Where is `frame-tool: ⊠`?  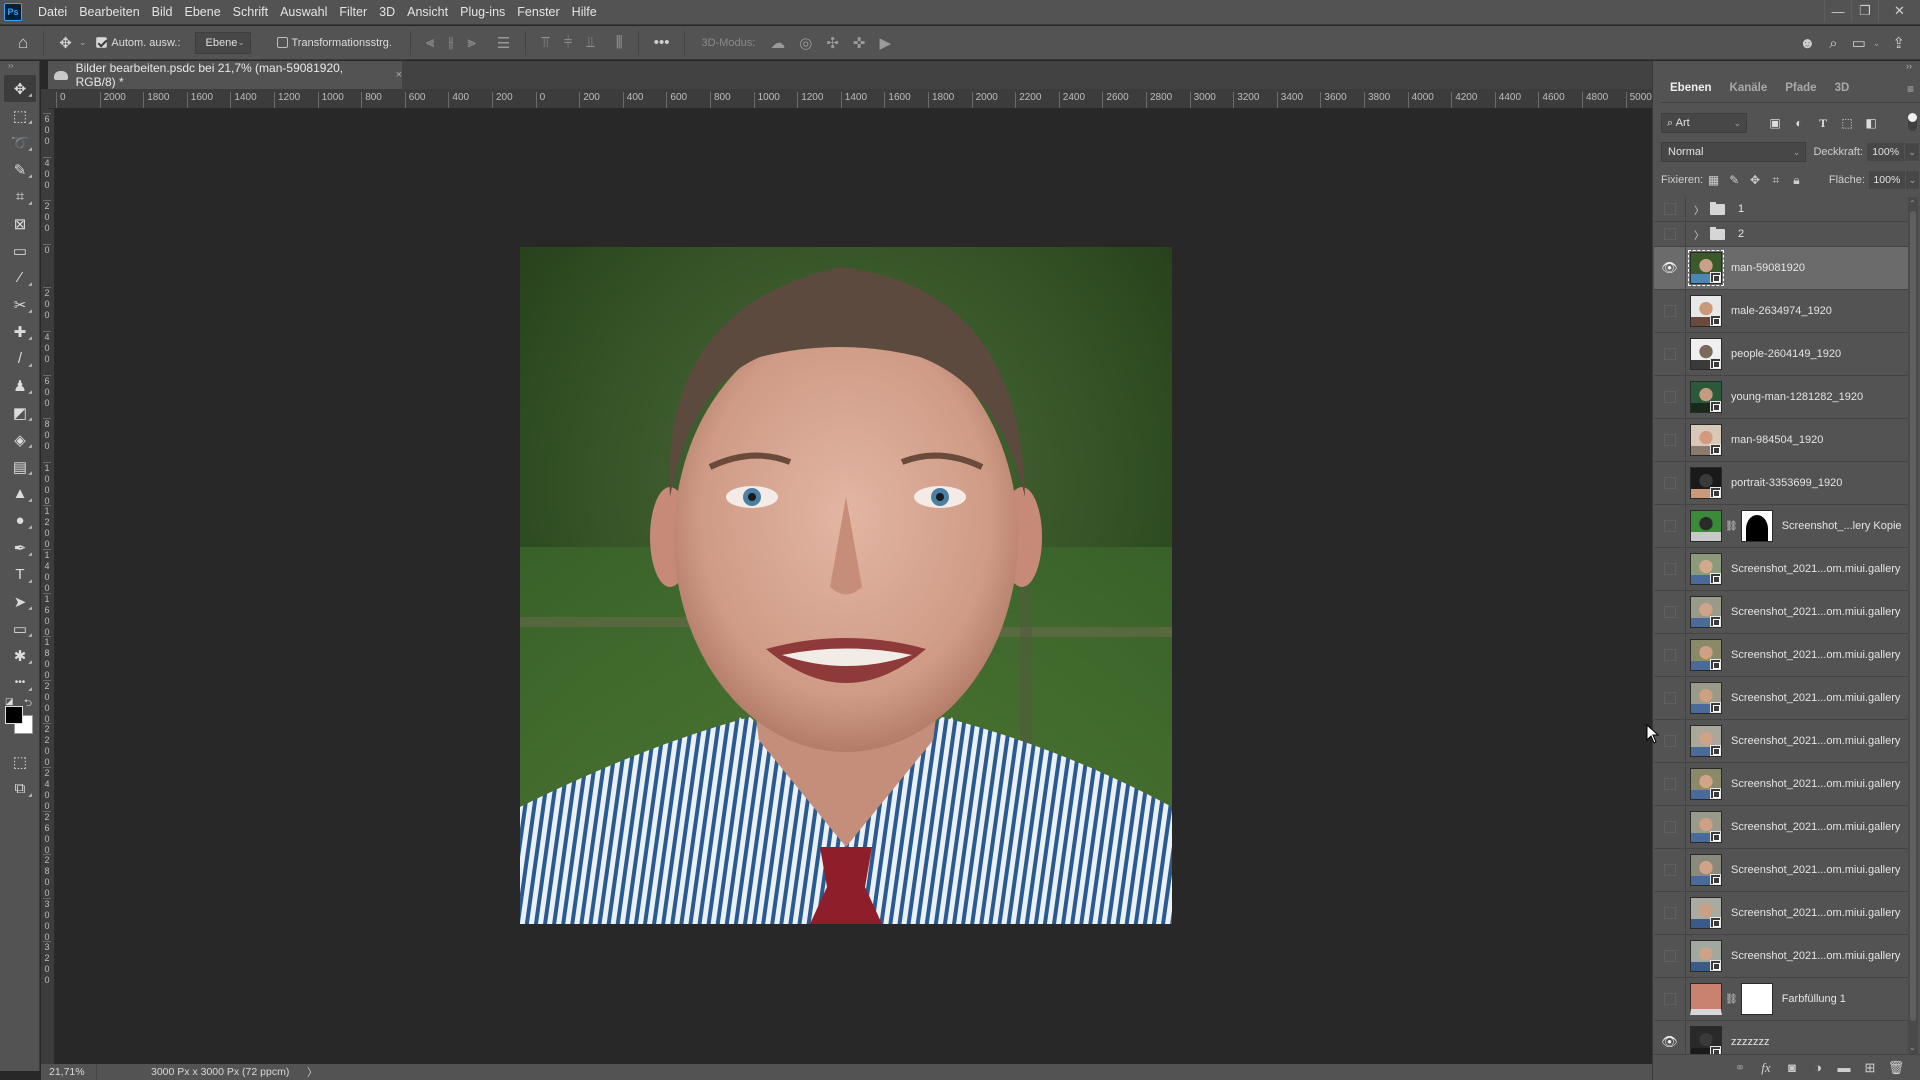 frame-tool: ⊠ is located at coordinates (20, 223).